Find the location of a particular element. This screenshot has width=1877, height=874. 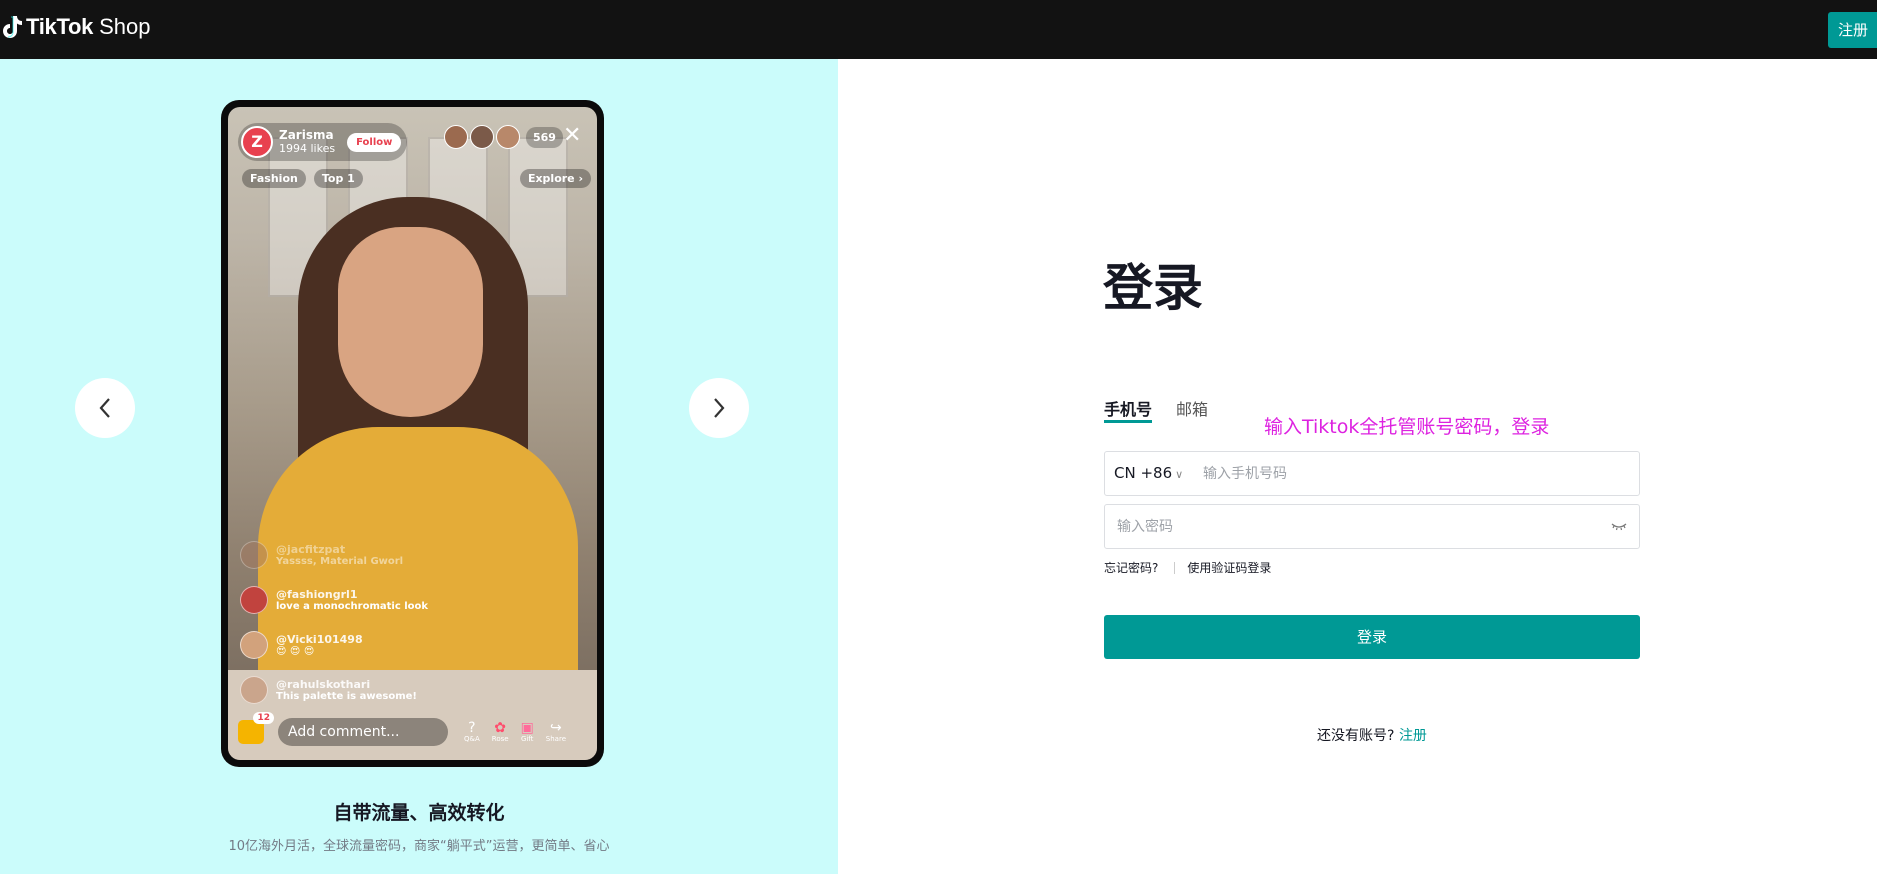

comment-item: @rahulskothari This palette is awesome! is located at coordinates (334, 689).